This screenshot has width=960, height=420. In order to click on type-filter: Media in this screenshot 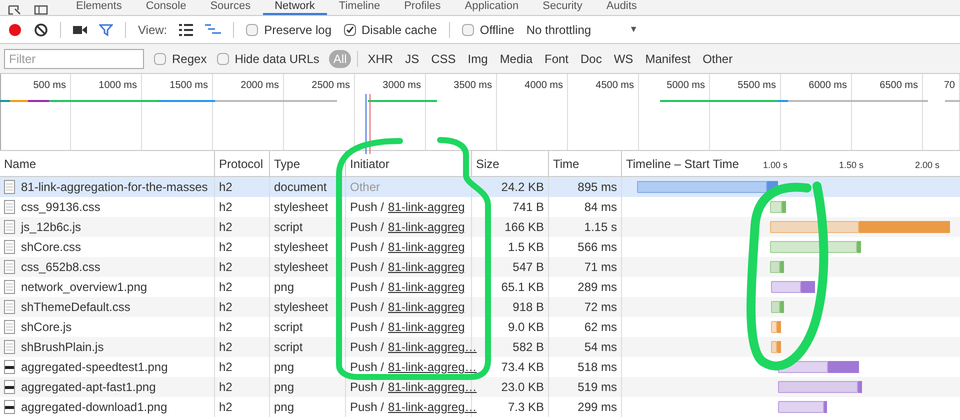, I will do `click(516, 59)`.